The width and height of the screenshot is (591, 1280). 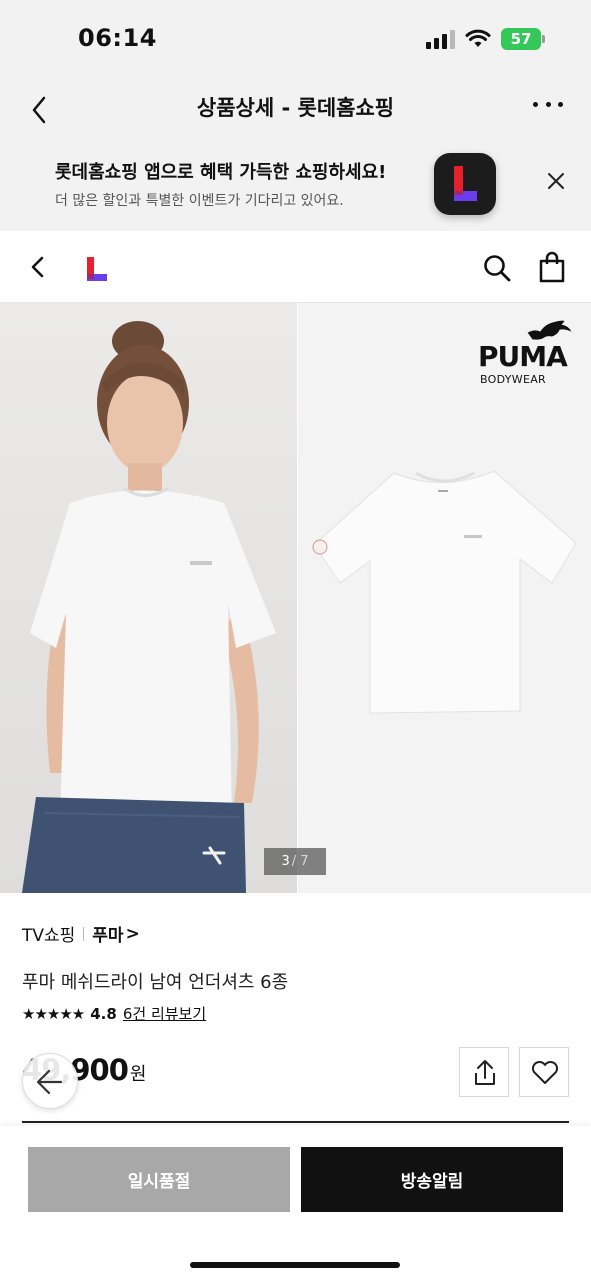 What do you see at coordinates (523, 356) in the screenshot?
I see `puma-logo-text: PUMA` at bounding box center [523, 356].